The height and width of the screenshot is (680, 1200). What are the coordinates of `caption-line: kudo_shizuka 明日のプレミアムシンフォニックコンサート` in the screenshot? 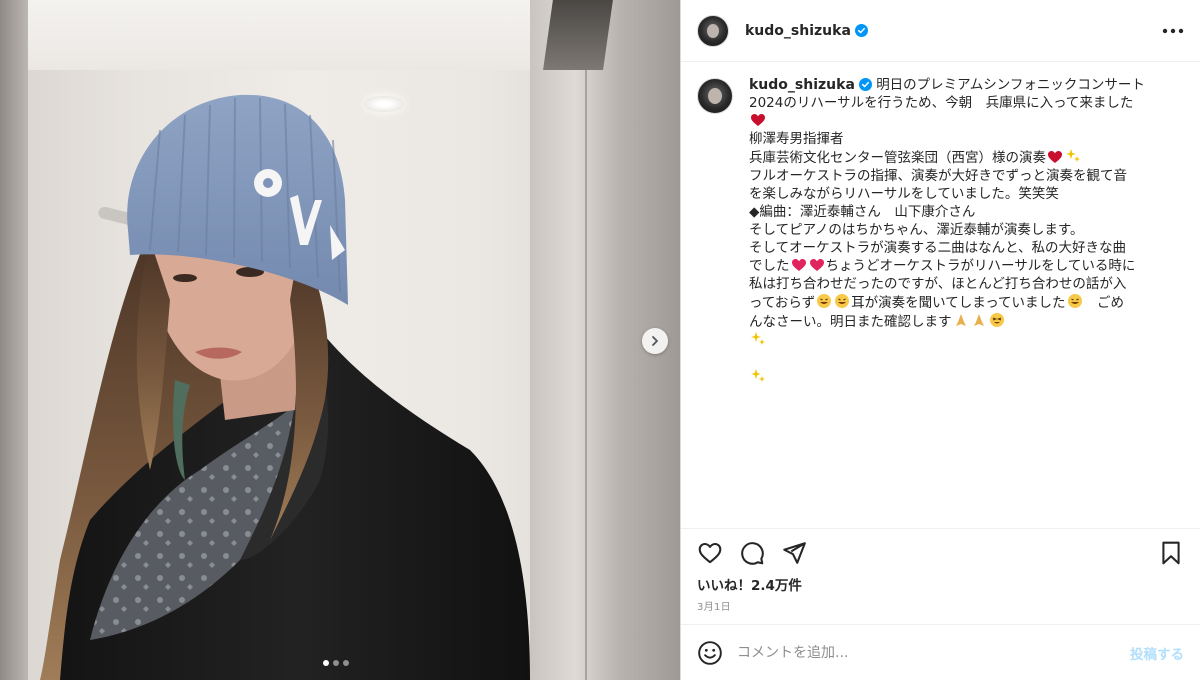 It's located at (959, 85).